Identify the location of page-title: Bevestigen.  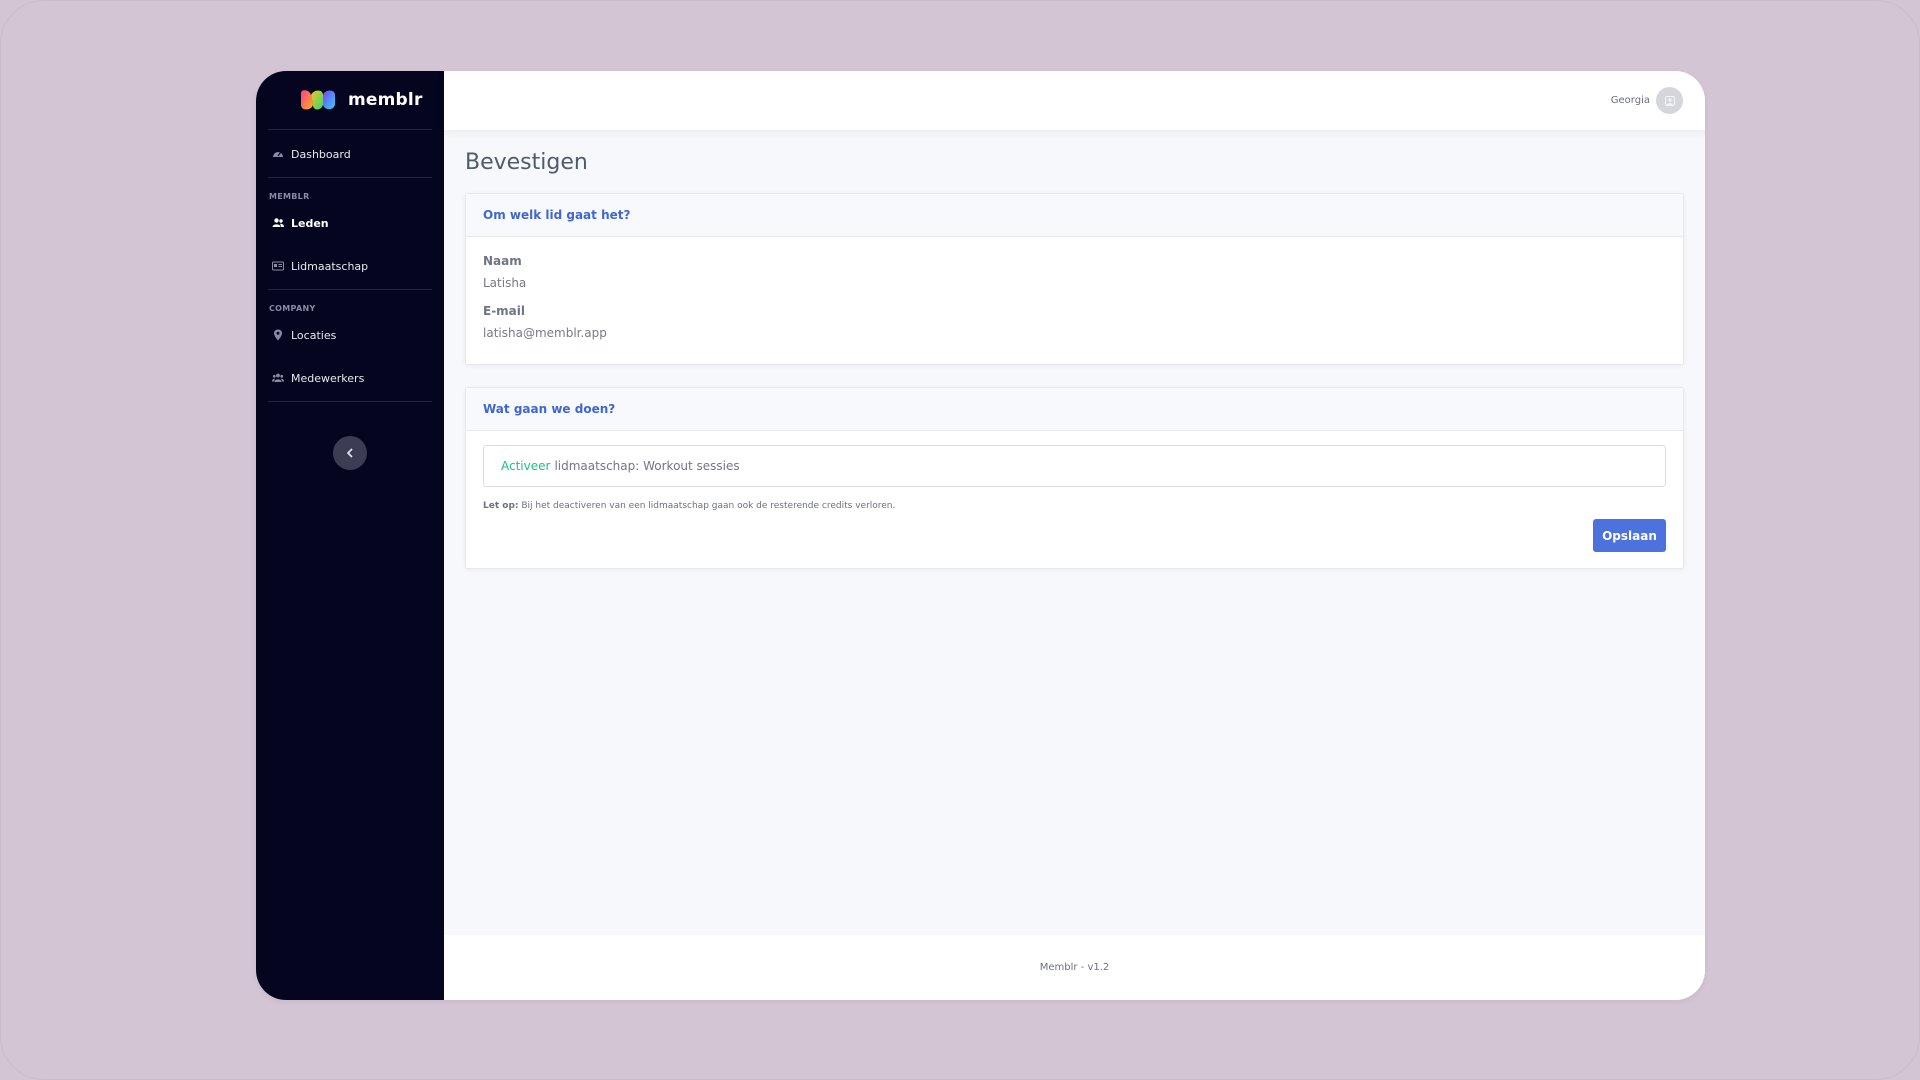
(526, 162).